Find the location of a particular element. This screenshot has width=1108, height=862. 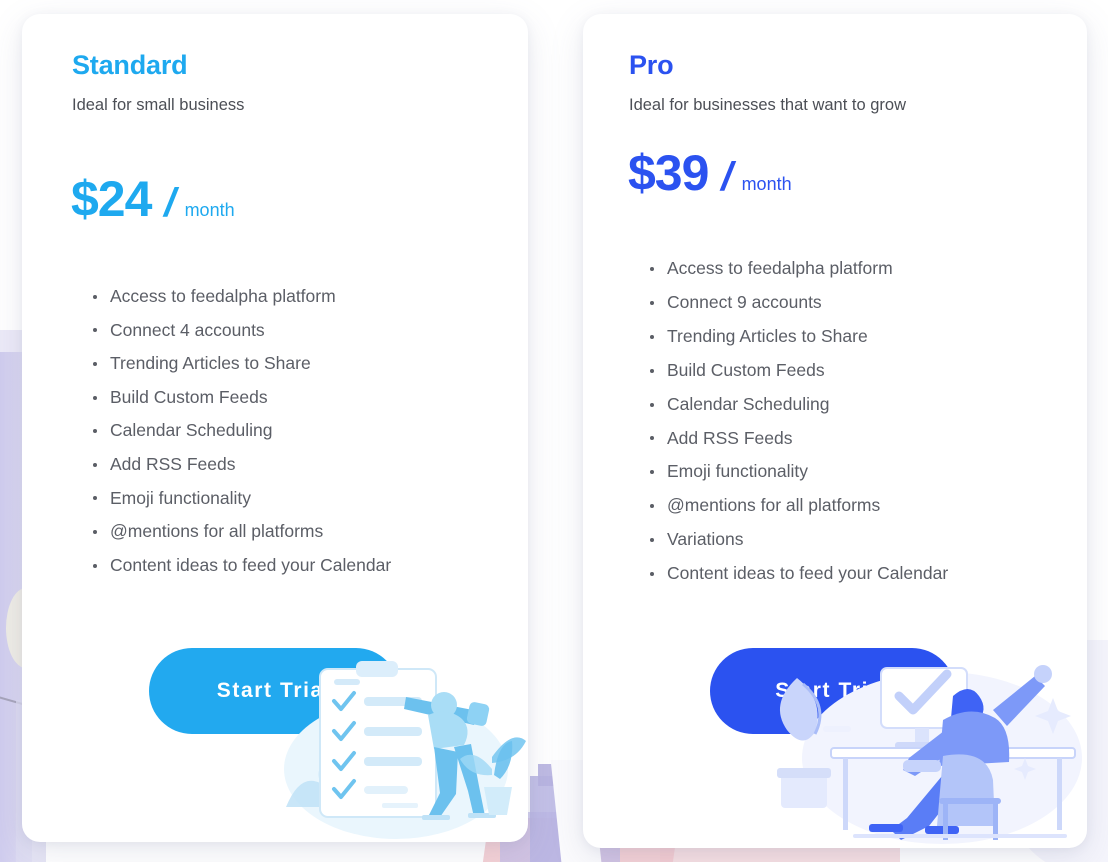

plan-price-pro: $39 / month is located at coordinates (710, 173).